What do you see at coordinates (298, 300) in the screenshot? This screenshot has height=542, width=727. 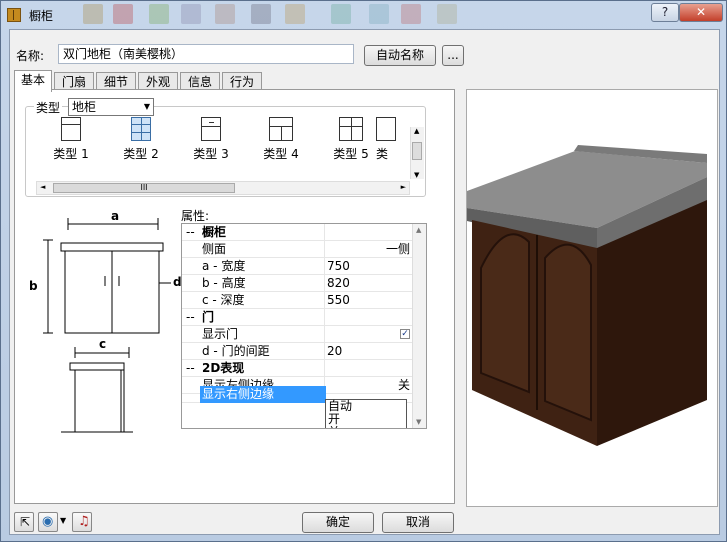 I see `property-row-depth: c - 深度 550` at bounding box center [298, 300].